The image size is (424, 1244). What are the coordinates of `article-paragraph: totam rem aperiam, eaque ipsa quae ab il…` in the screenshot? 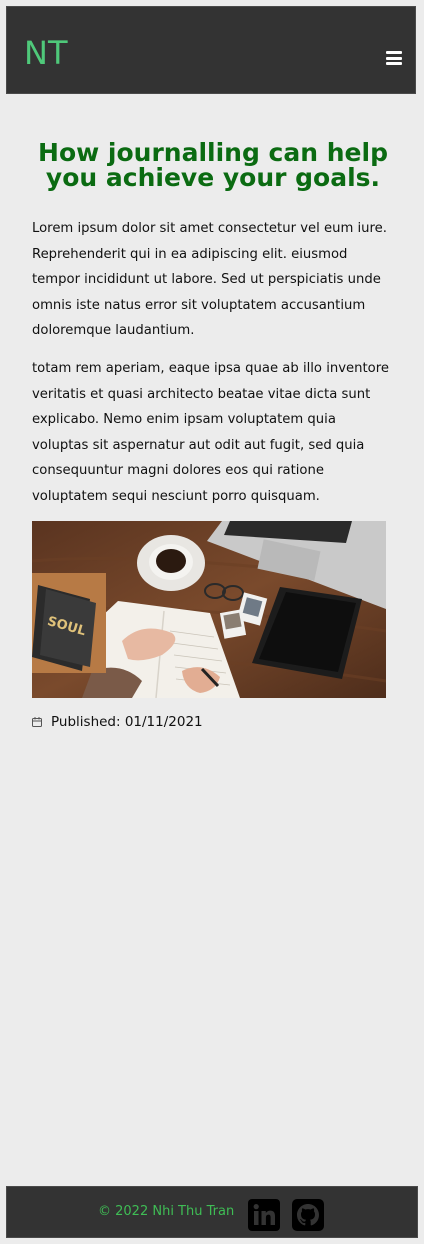 It's located at (210, 432).